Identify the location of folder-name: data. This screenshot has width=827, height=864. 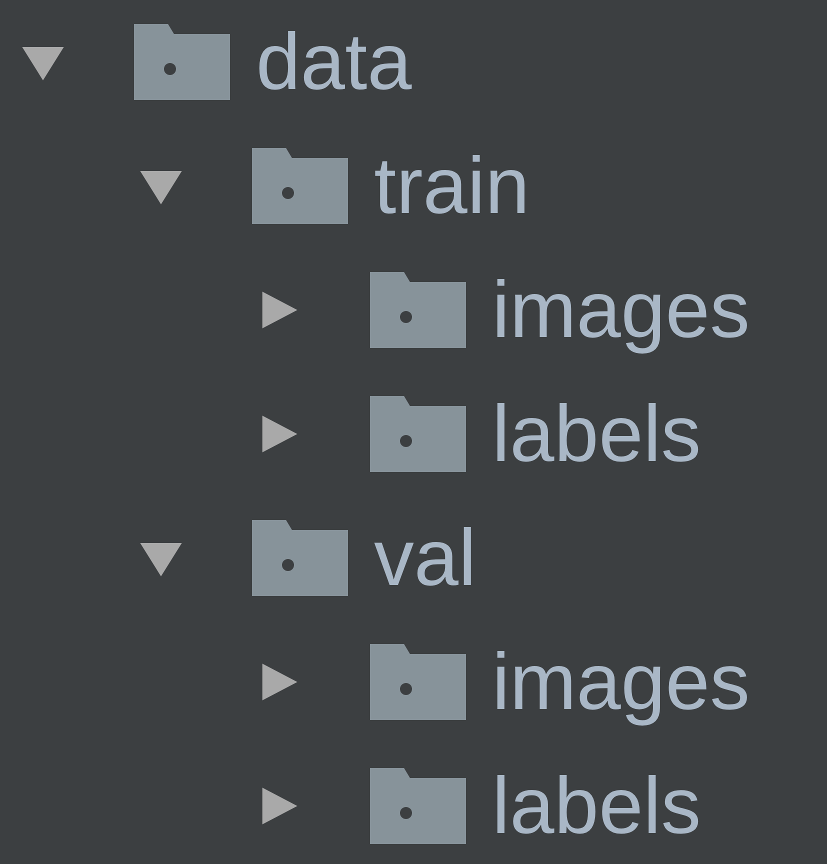
(334, 62).